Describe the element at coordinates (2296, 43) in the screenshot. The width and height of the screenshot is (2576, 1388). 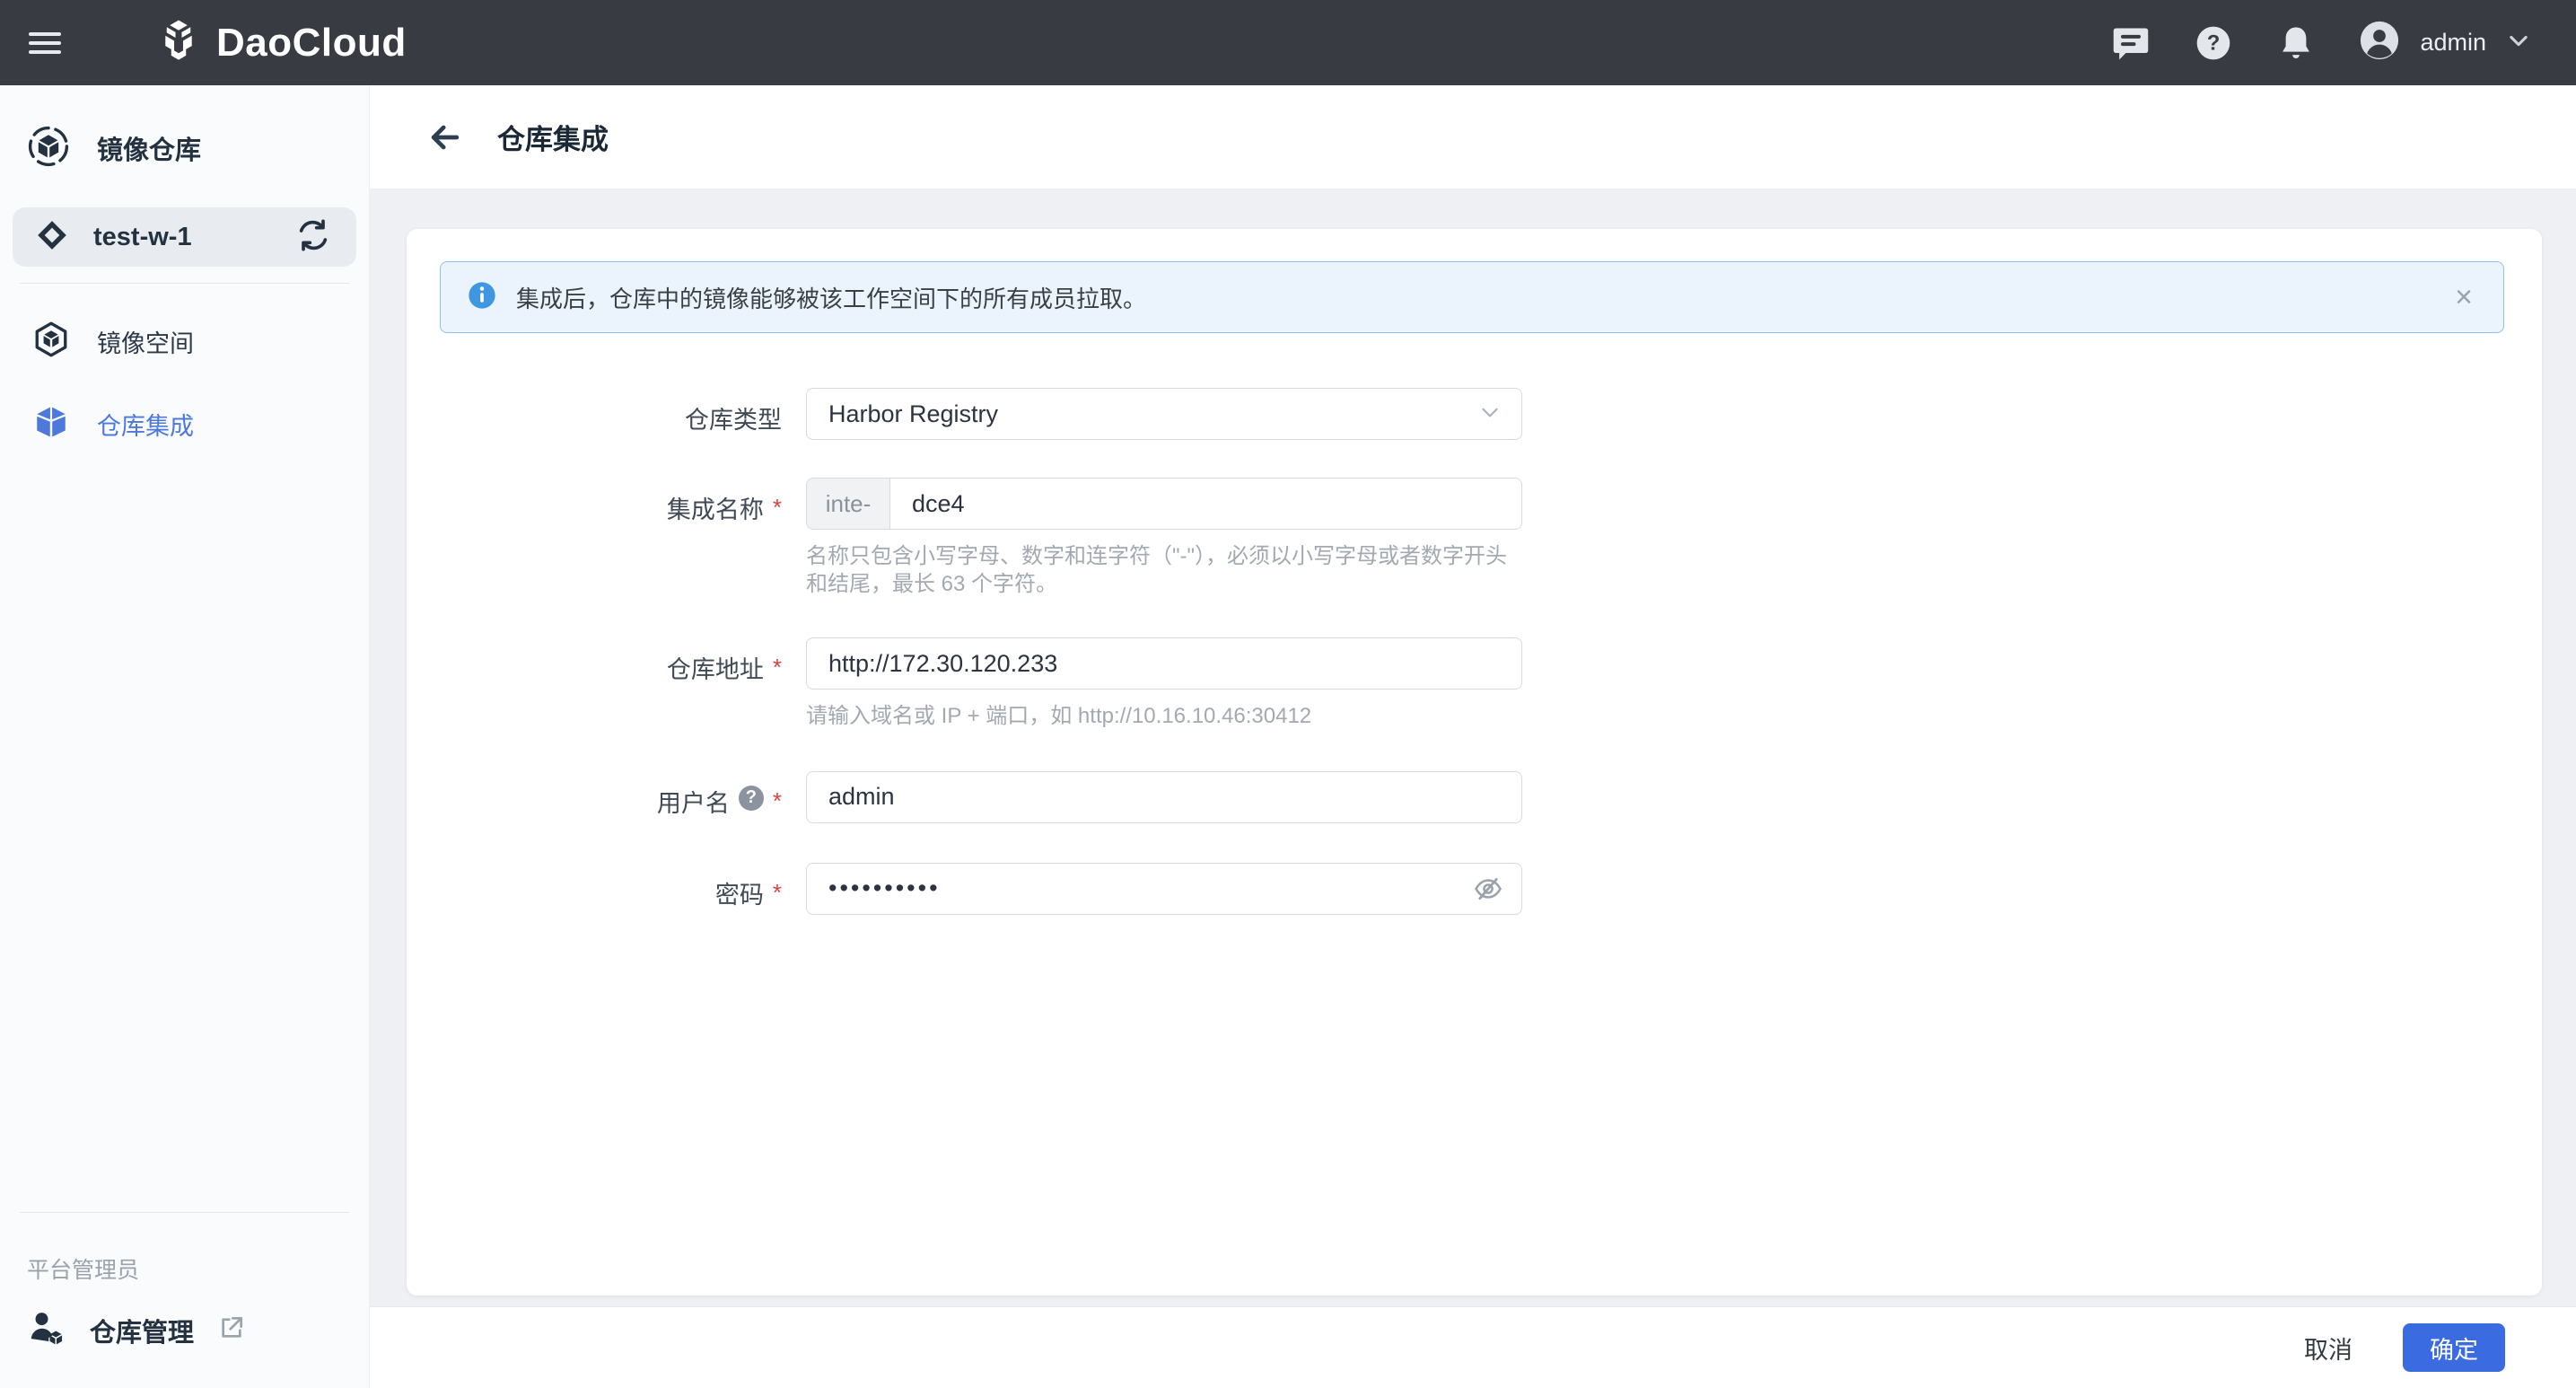
I see `notifications-bell-icon` at that location.